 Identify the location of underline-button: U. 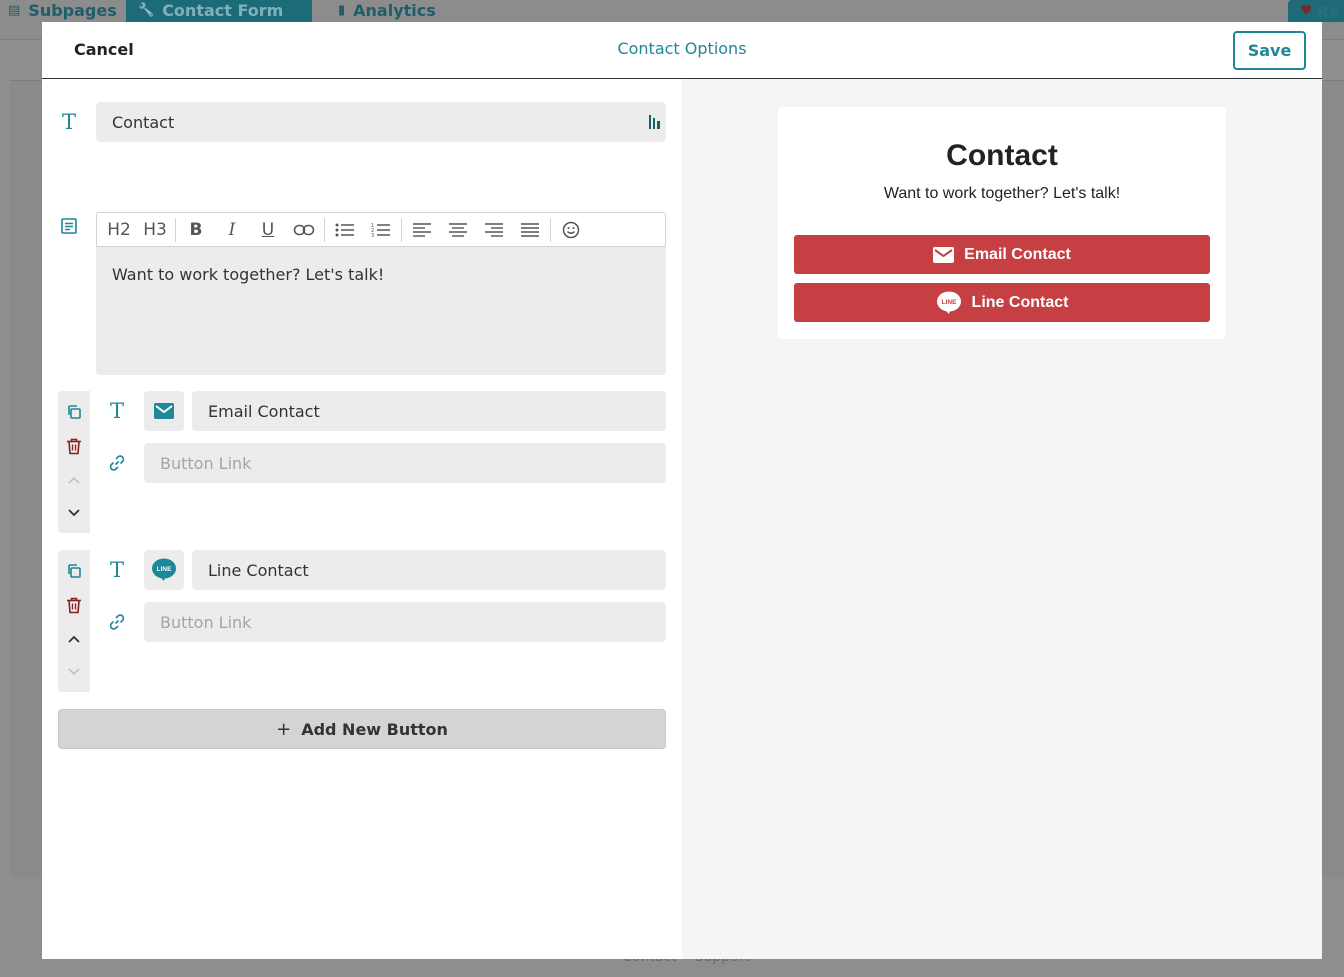
(268, 230).